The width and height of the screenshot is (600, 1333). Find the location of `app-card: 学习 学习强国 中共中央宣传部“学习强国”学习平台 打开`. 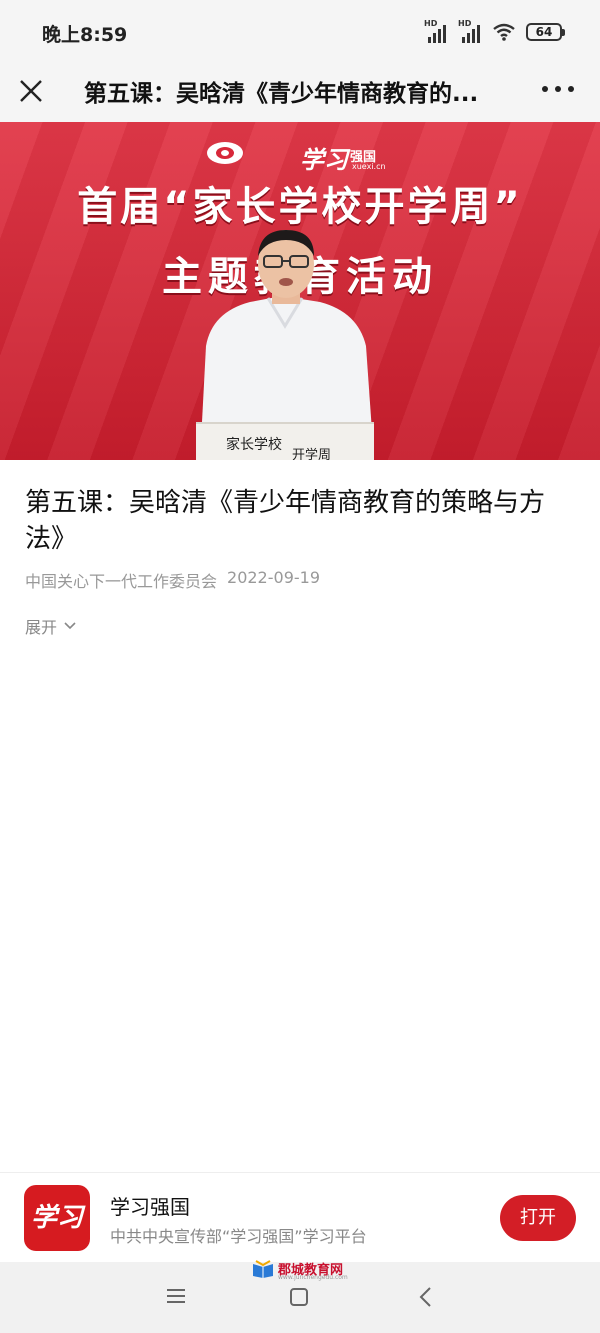

app-card: 学习 学习强国 中共中央宣传部“学习强国”学习平台 打开 is located at coordinates (300, 1217).